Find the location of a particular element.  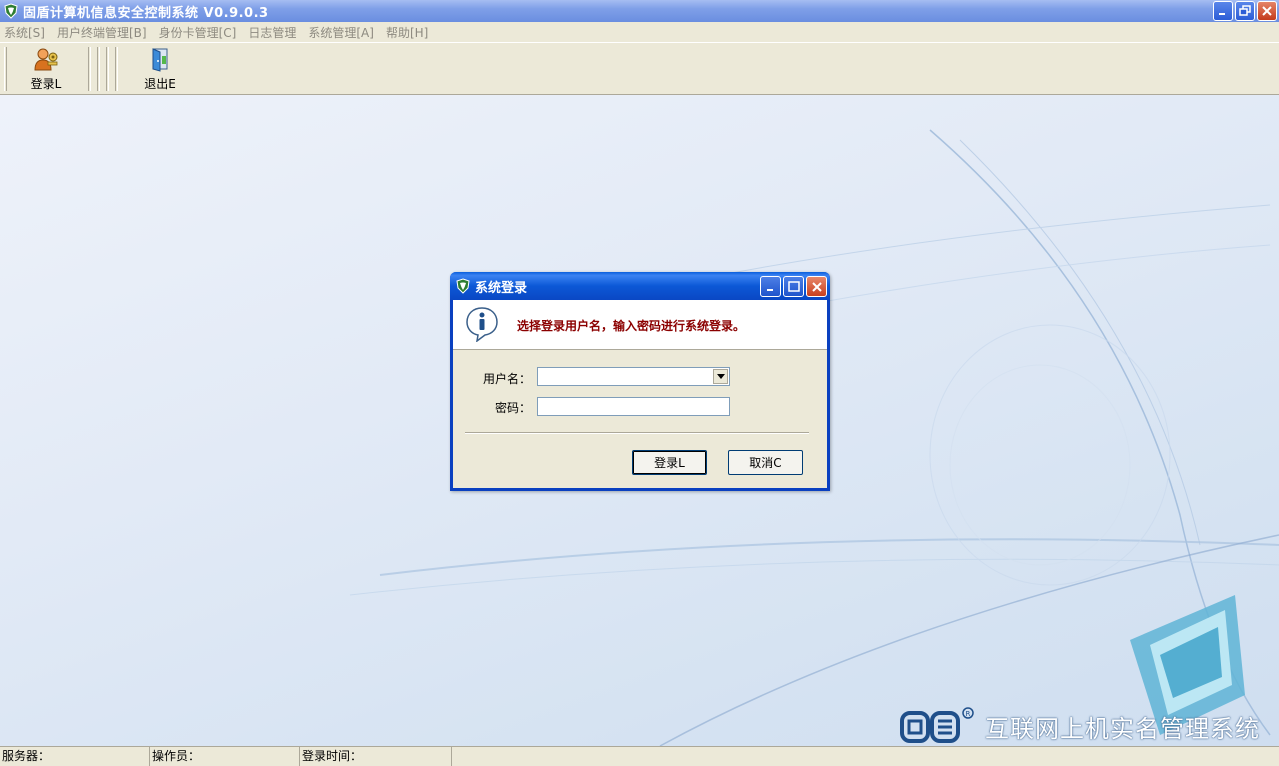

password-label: 密码： is located at coordinates (512, 408).